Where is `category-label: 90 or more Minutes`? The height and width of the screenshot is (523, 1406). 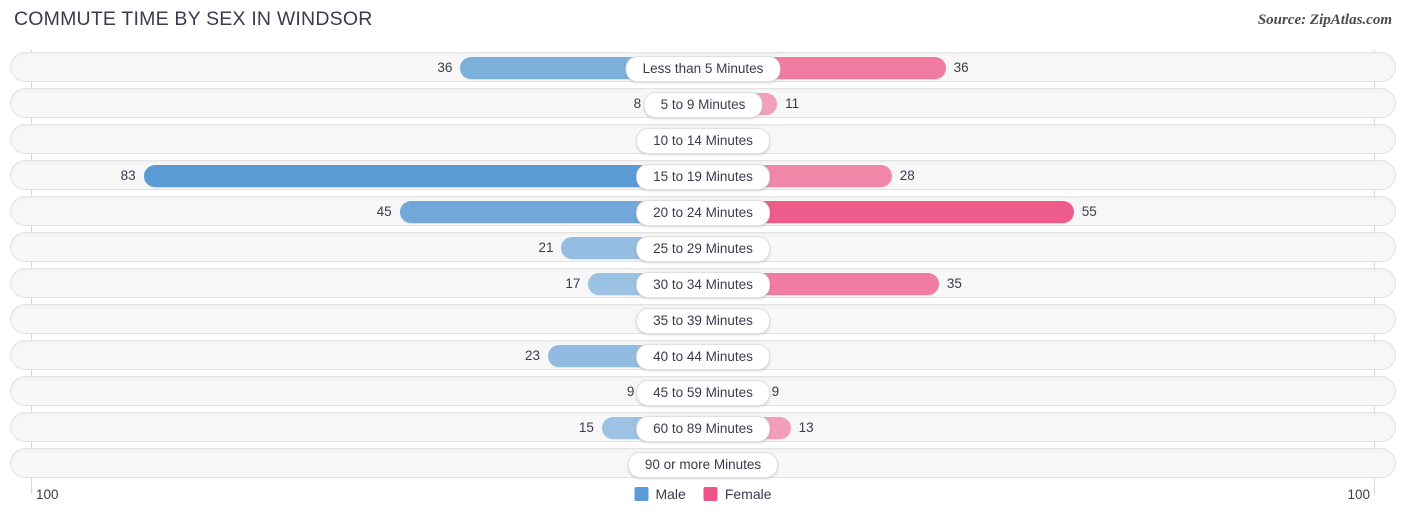
category-label: 90 or more Minutes is located at coordinates (703, 465).